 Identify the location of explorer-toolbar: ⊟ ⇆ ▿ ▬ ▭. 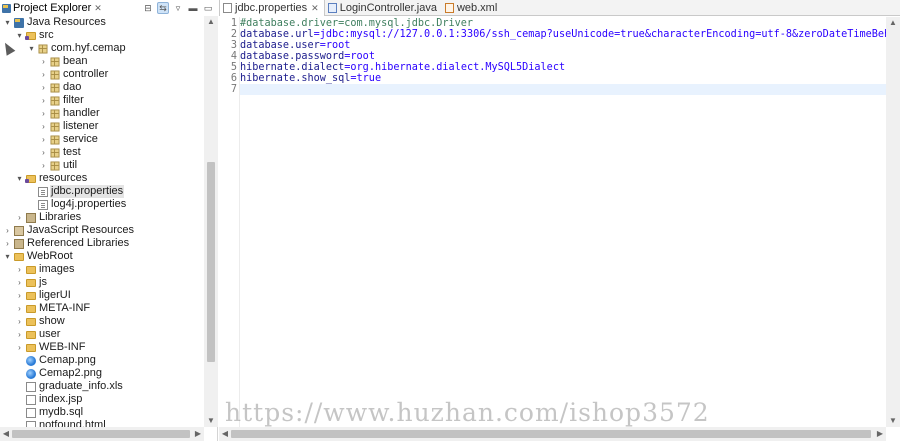
(178, 8).